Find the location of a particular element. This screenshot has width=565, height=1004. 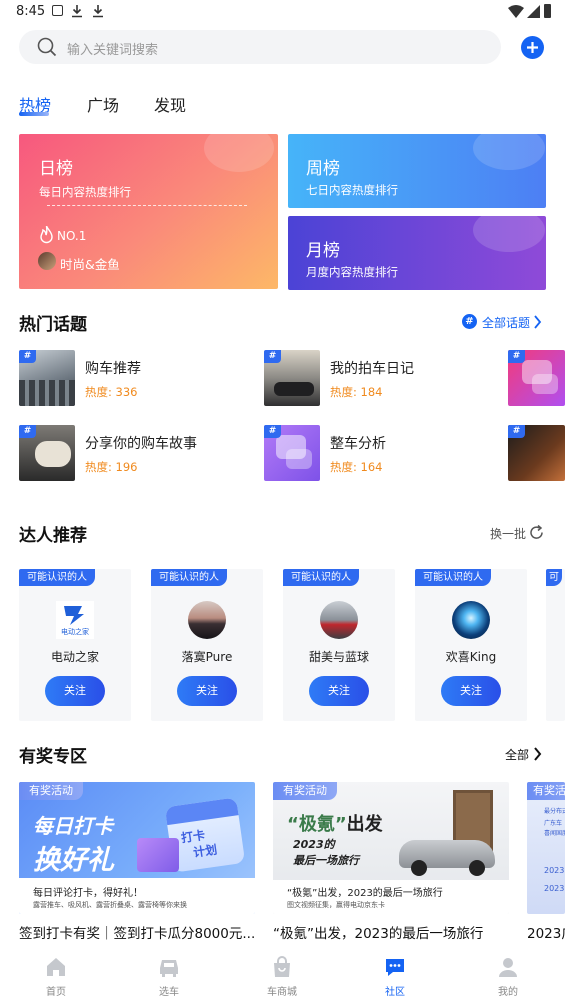

nav-label: 车商城 is located at coordinates (282, 992).